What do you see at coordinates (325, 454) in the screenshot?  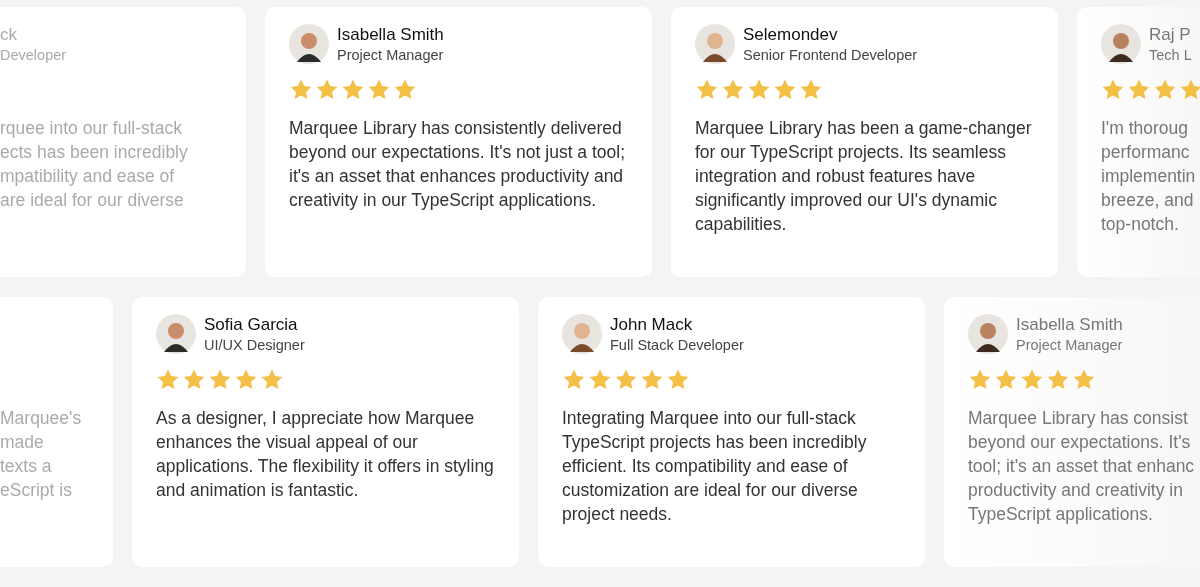 I see `review-text: As a designer, I appreciate how Marquee enhances the visual appeal of our applications. The flexibility it offers in styling and animation is fantastic.` at bounding box center [325, 454].